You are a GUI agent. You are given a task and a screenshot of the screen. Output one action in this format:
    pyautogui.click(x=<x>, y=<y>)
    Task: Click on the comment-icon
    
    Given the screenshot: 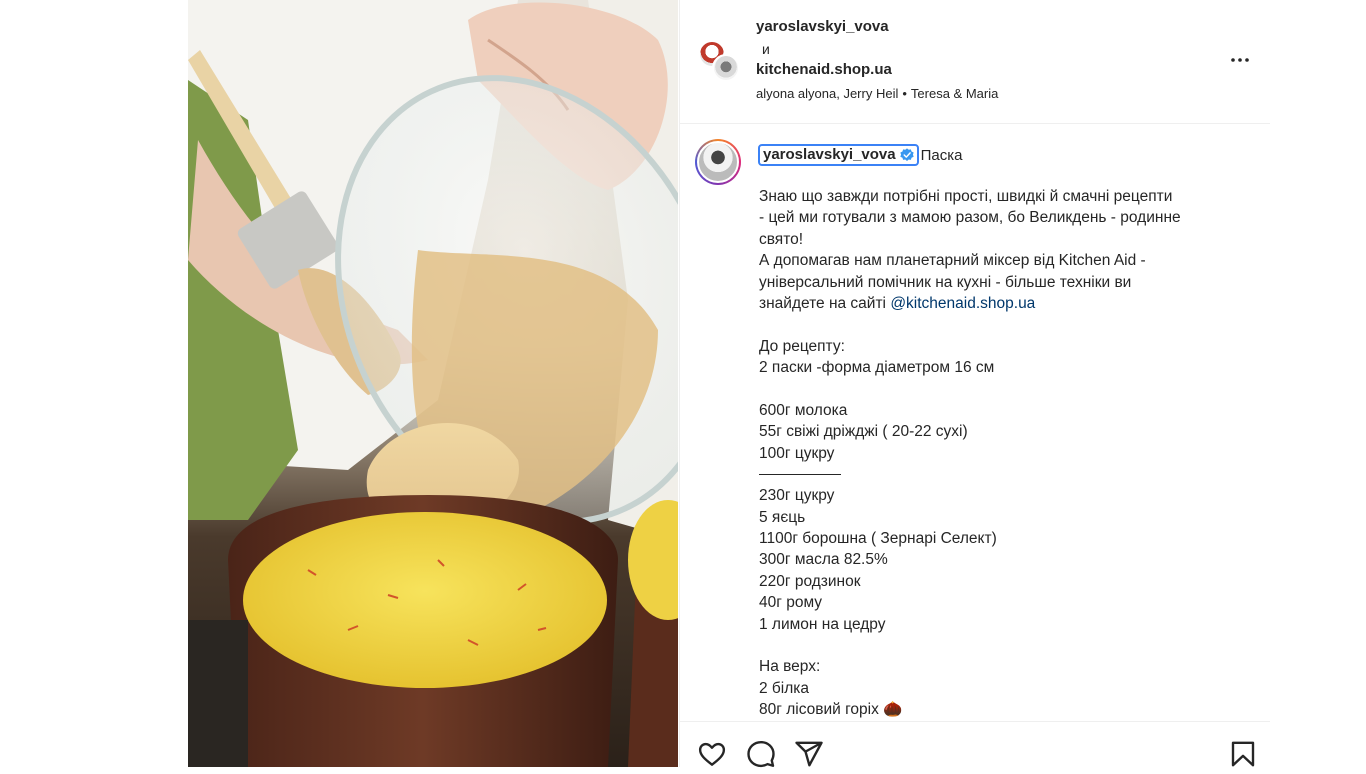 What is the action you would take?
    pyautogui.click(x=761, y=754)
    